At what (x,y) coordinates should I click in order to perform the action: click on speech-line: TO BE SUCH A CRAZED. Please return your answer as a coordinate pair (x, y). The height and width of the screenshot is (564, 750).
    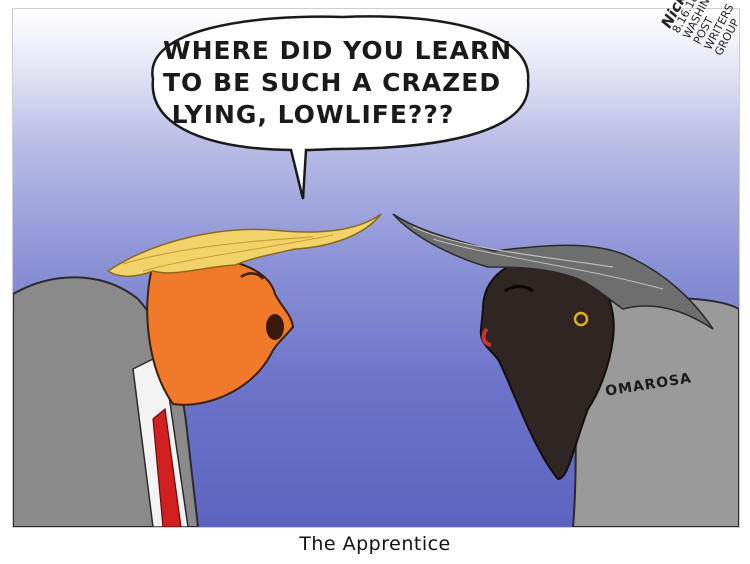
    Looking at the image, I should click on (332, 82).